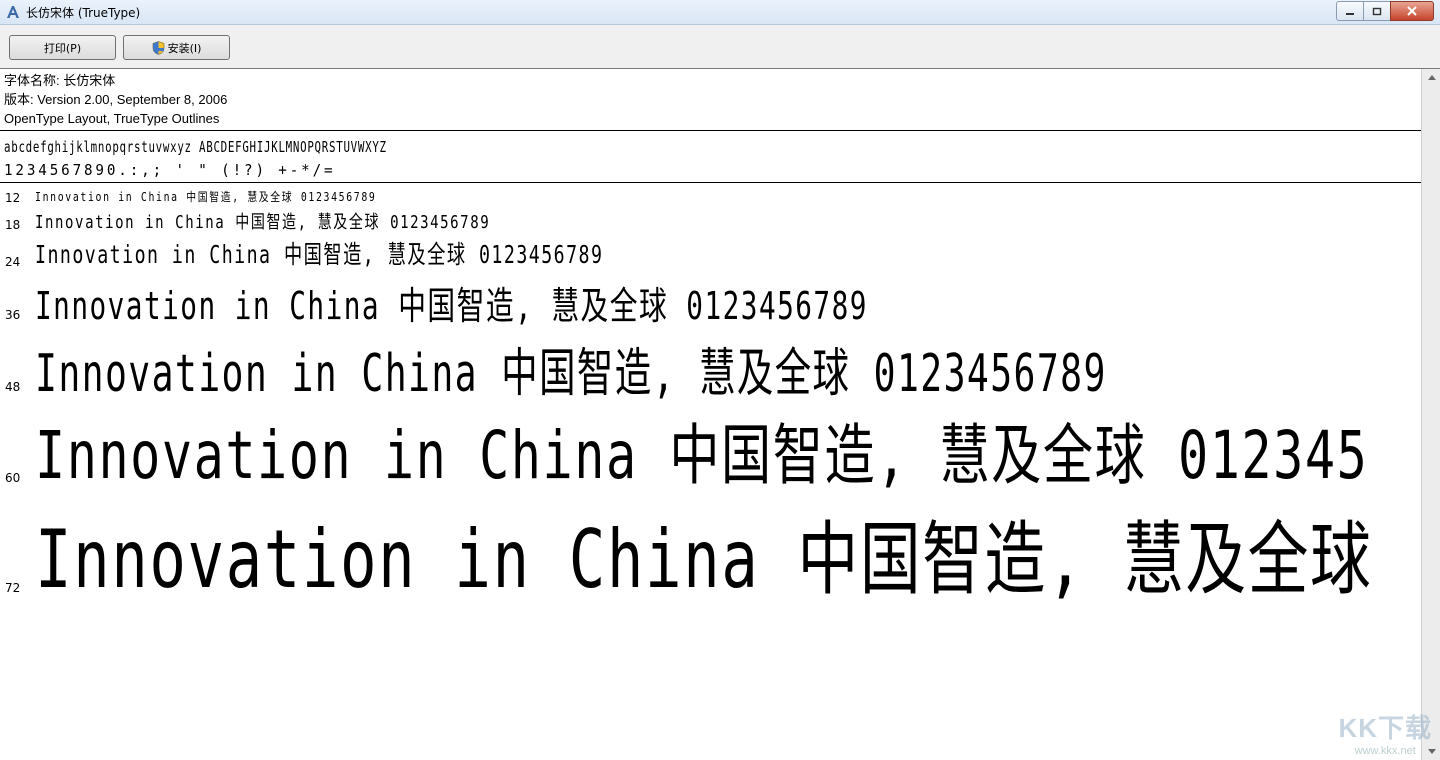  I want to click on close-button, so click(1412, 11).